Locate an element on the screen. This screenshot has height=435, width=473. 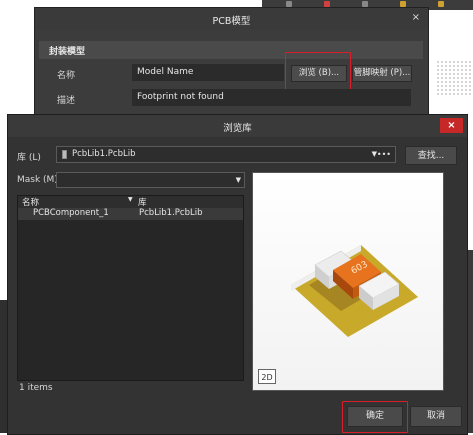
table-row: PCBComponent_1 PcbLib1.PcbLib is located at coordinates (130, 214).